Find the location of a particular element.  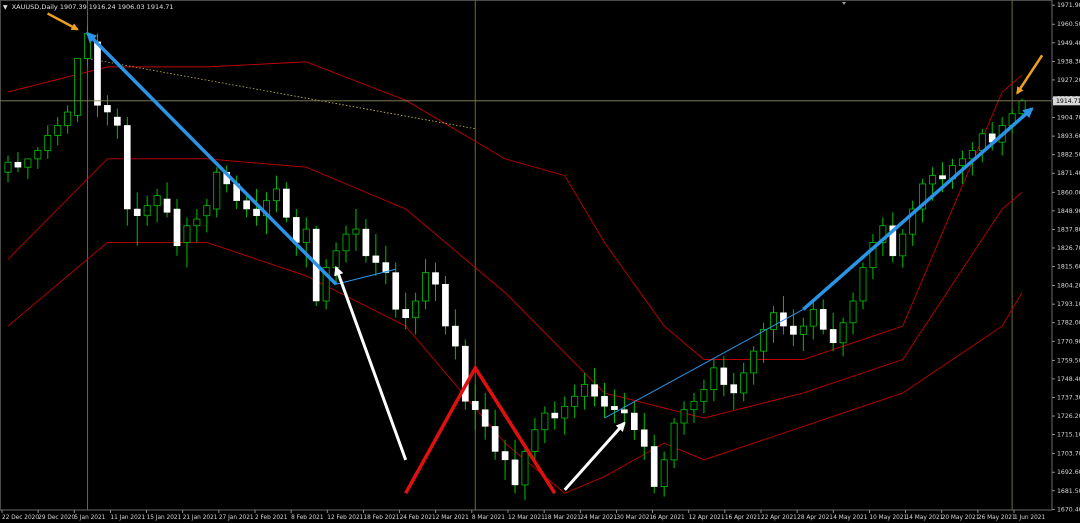

price-tick-label: 1904.70 is located at coordinates (1068, 118).